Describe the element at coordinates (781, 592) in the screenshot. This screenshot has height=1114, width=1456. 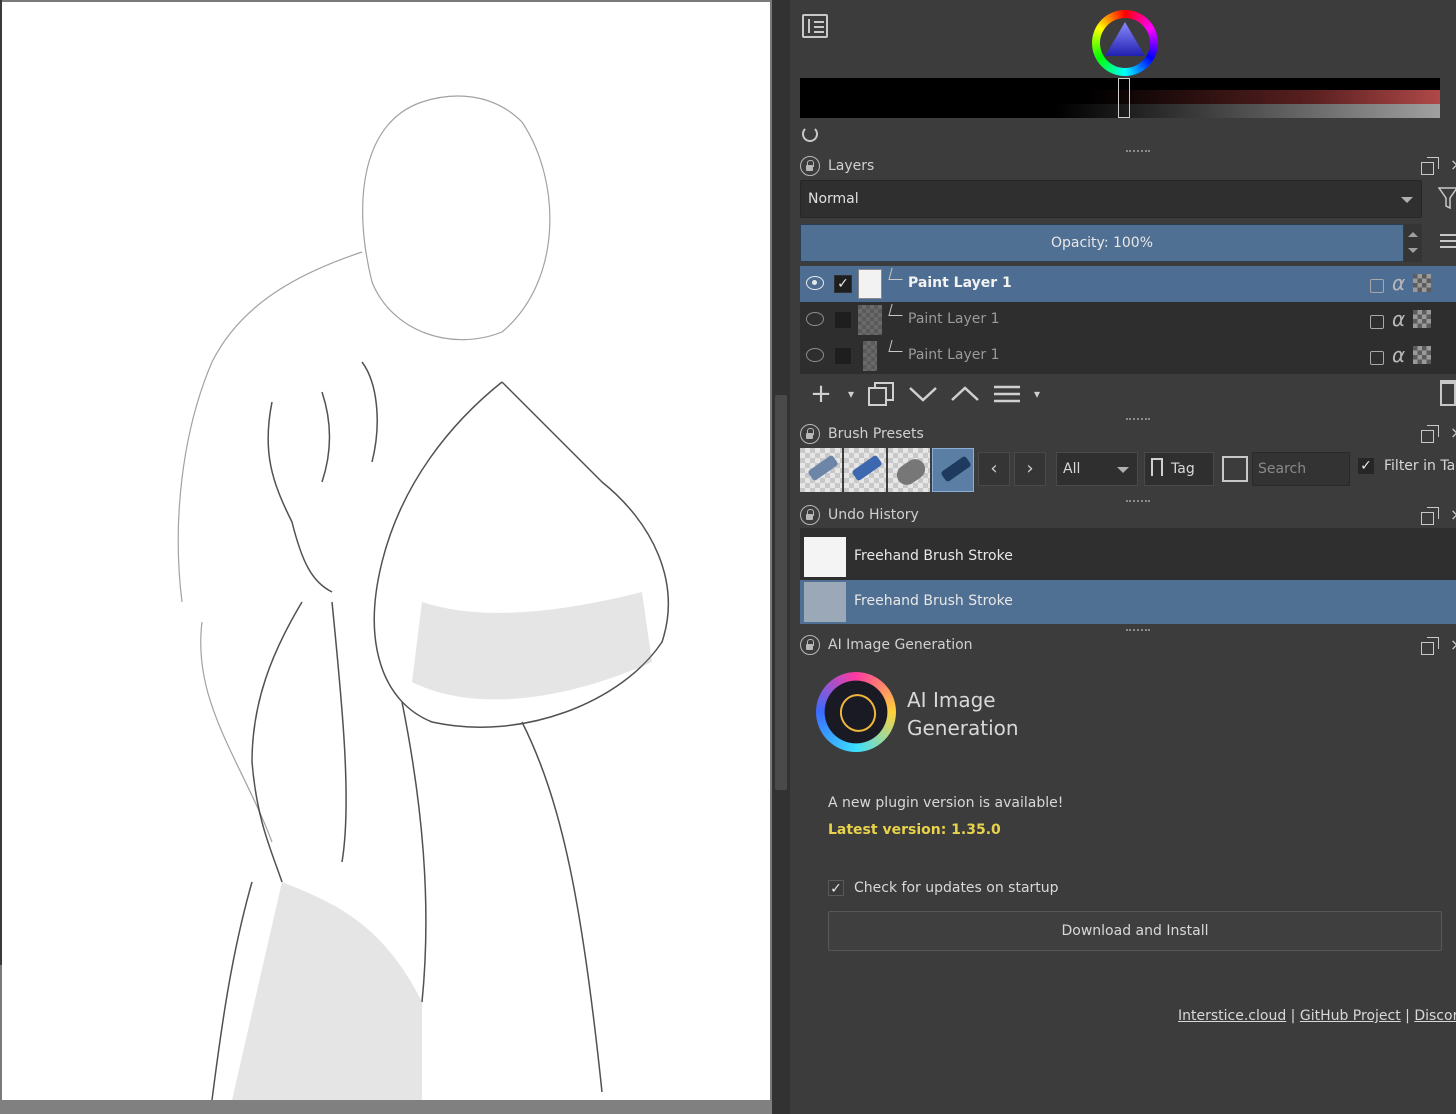
I see `scrollbar-thumb` at that location.